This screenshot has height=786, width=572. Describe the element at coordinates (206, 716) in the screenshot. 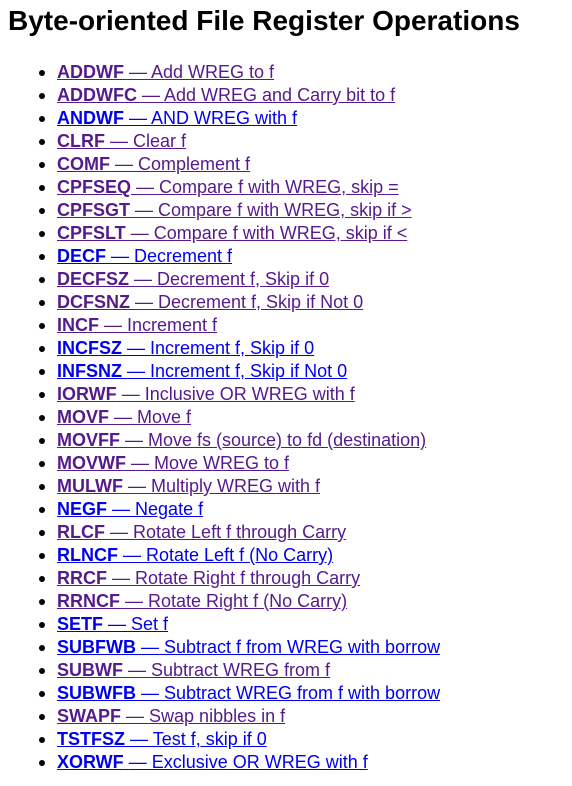

I see `instruction-description: — Swap nibbles in f` at that location.